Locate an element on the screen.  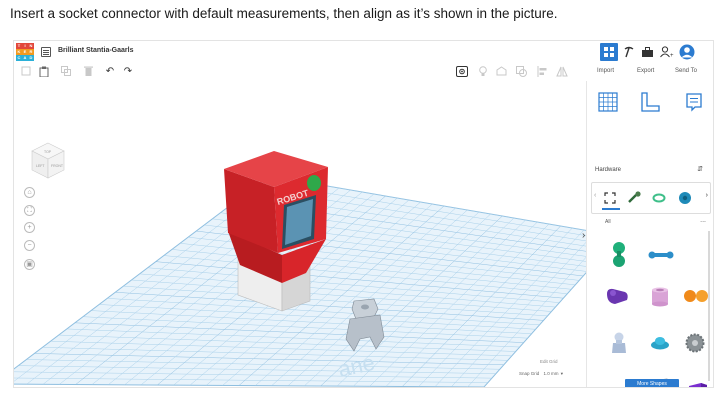
add-user-icon: + is located at coordinates (667, 52).